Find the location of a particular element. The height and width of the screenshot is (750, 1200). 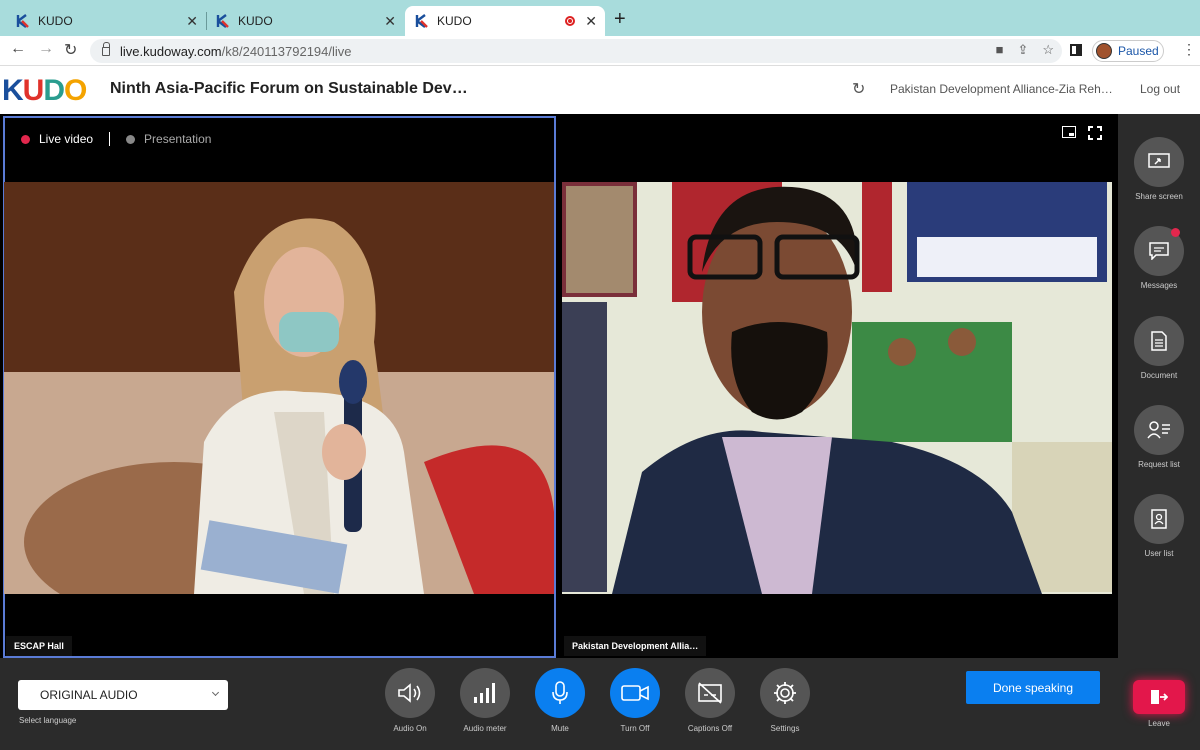

language-select: ORIGINAL AUDIO is located at coordinates (123, 695).